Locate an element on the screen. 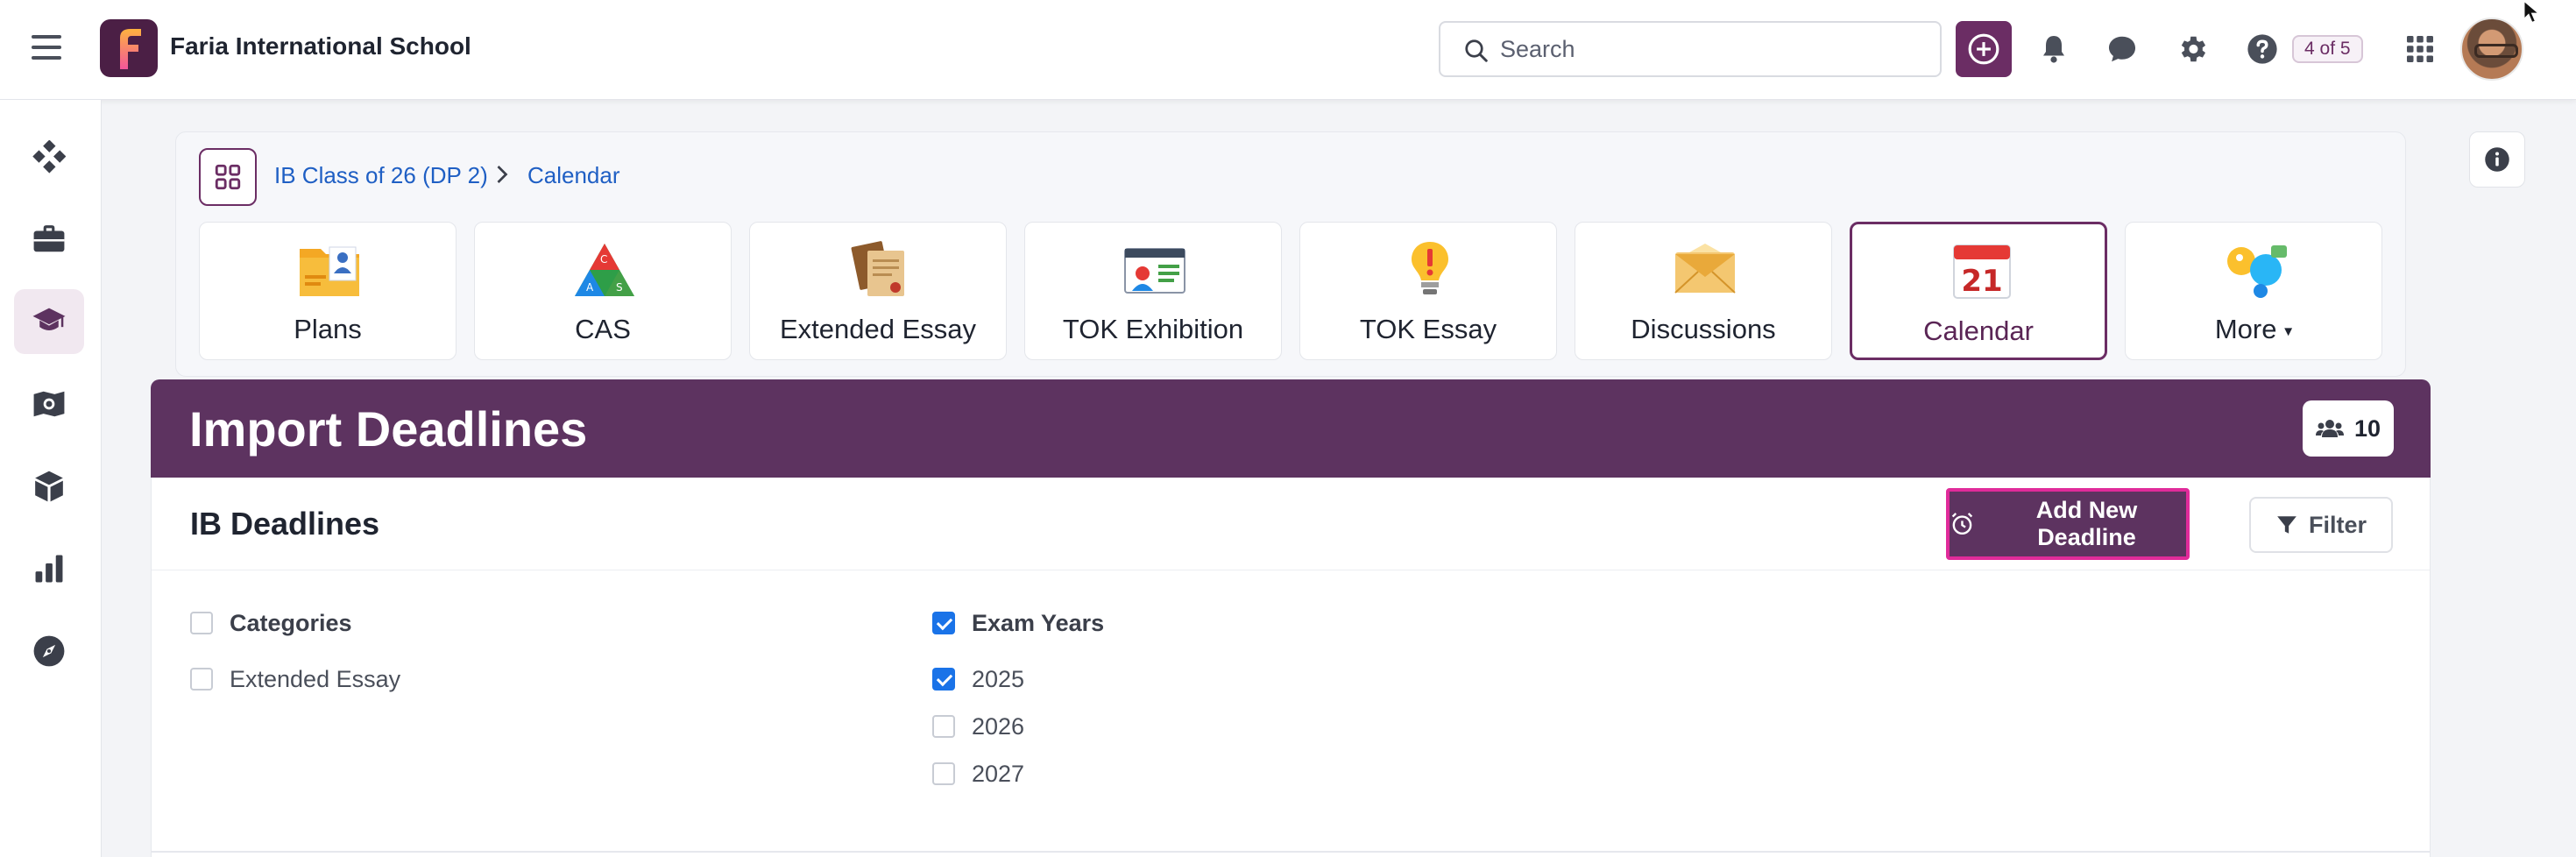 The height and width of the screenshot is (857, 2576). search-icon is located at coordinates (1476, 50).